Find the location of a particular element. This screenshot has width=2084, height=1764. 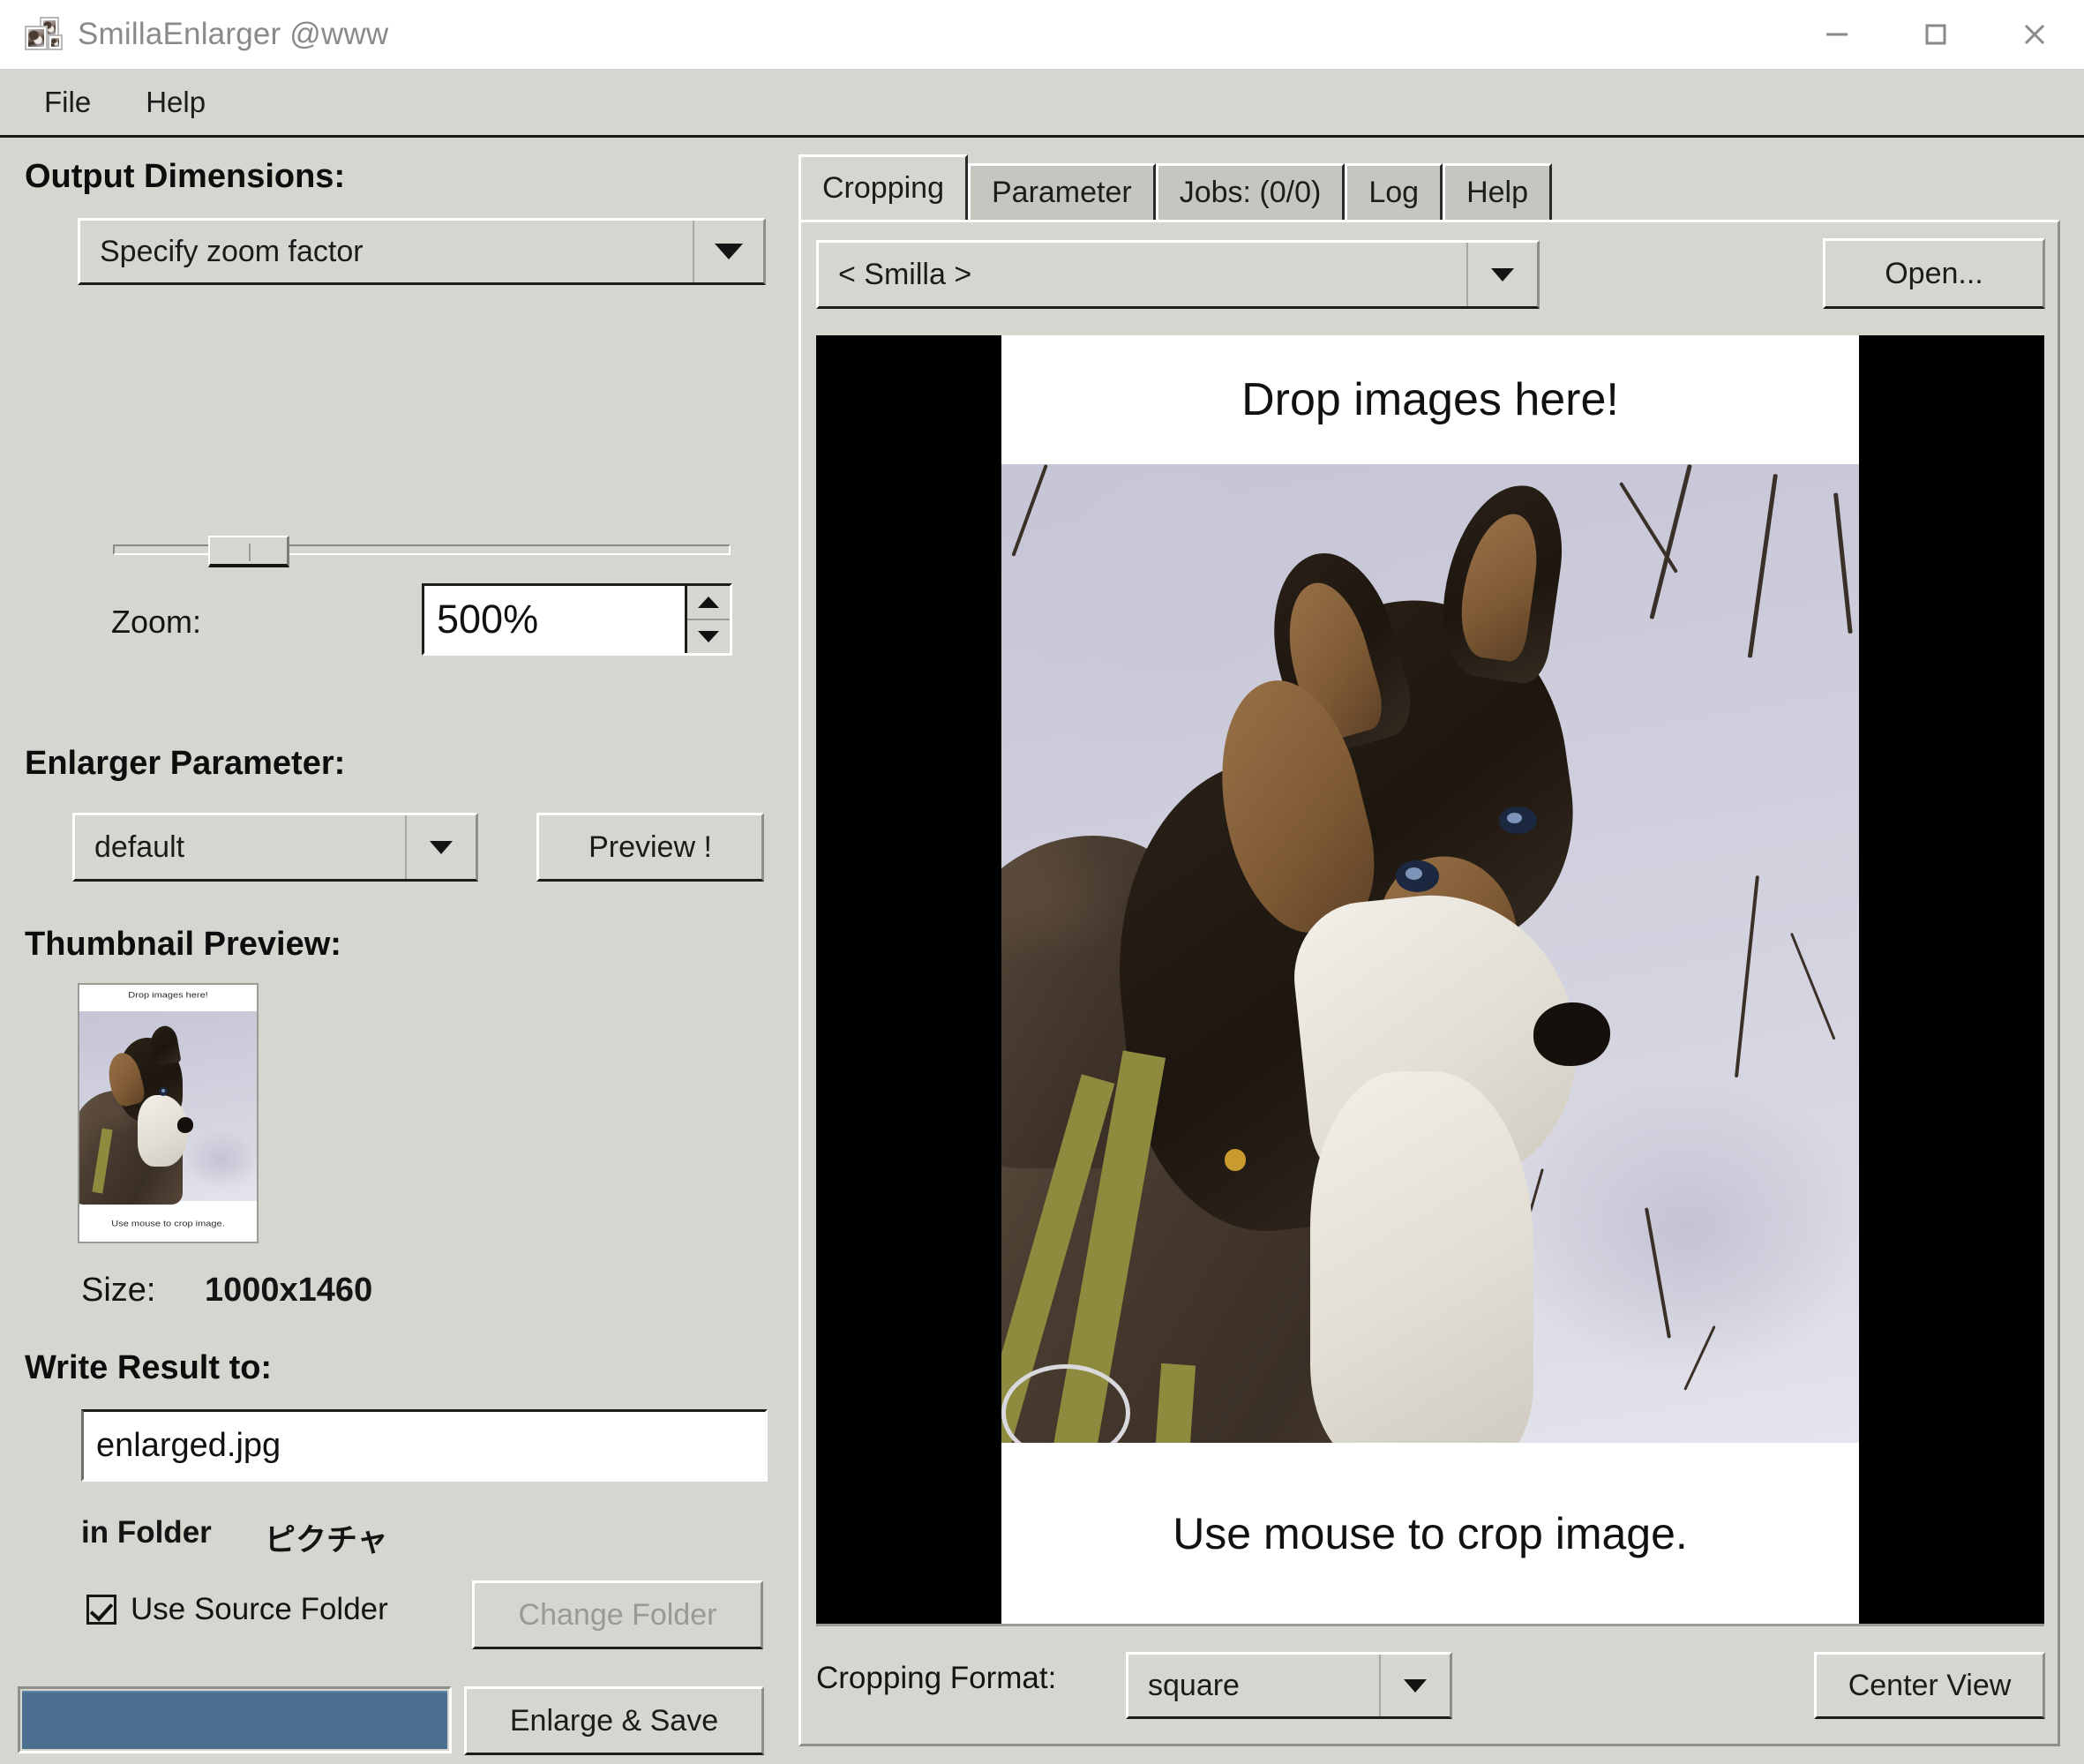

thumbnail-top-caption: Drop images here! is located at coordinates (168, 995).